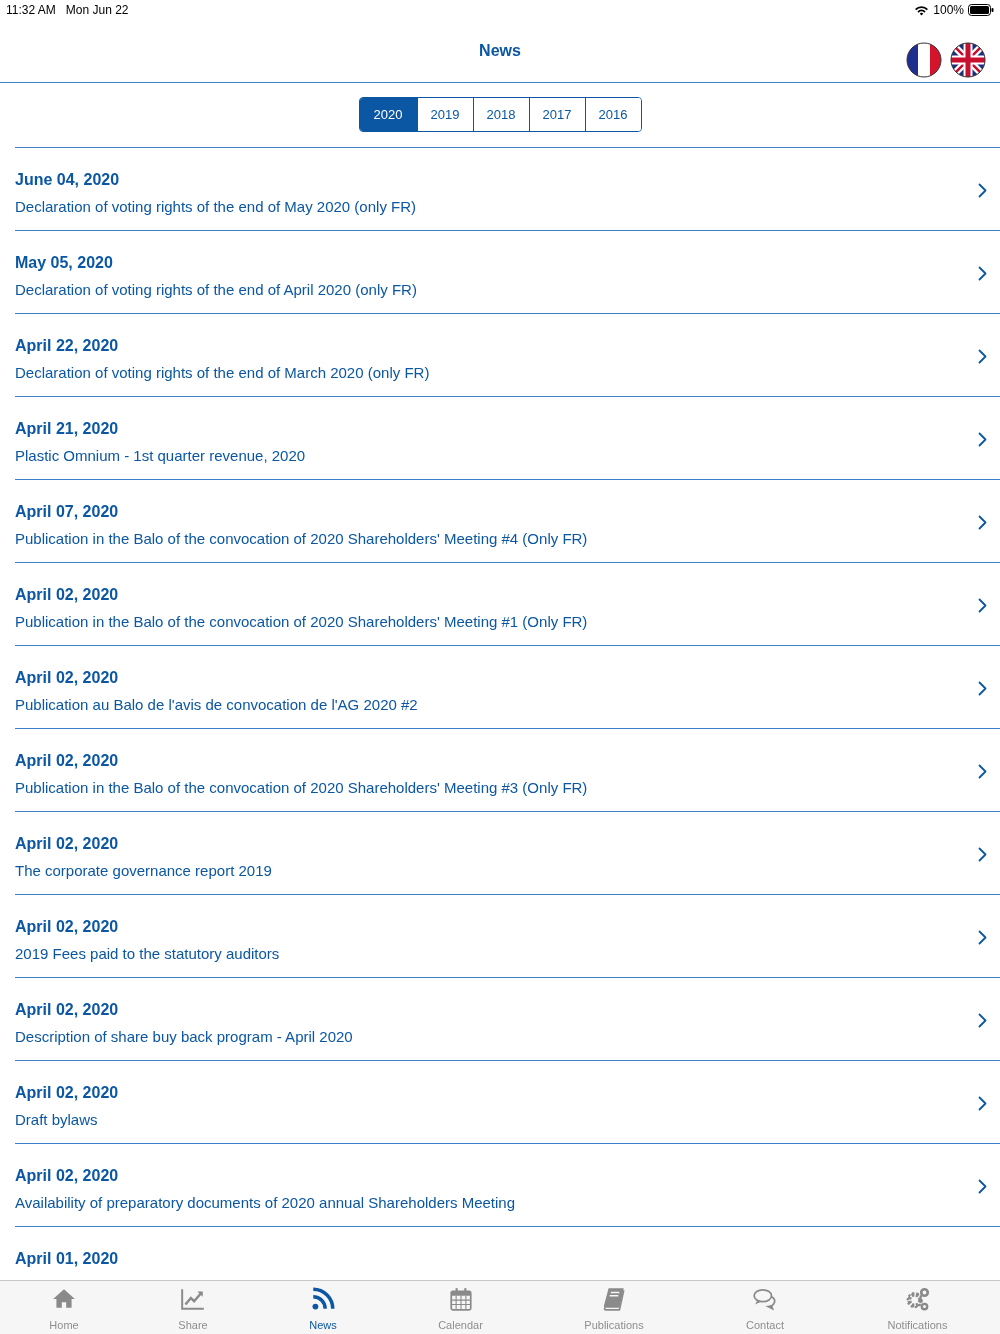  I want to click on french-flag-button, so click(924, 60).